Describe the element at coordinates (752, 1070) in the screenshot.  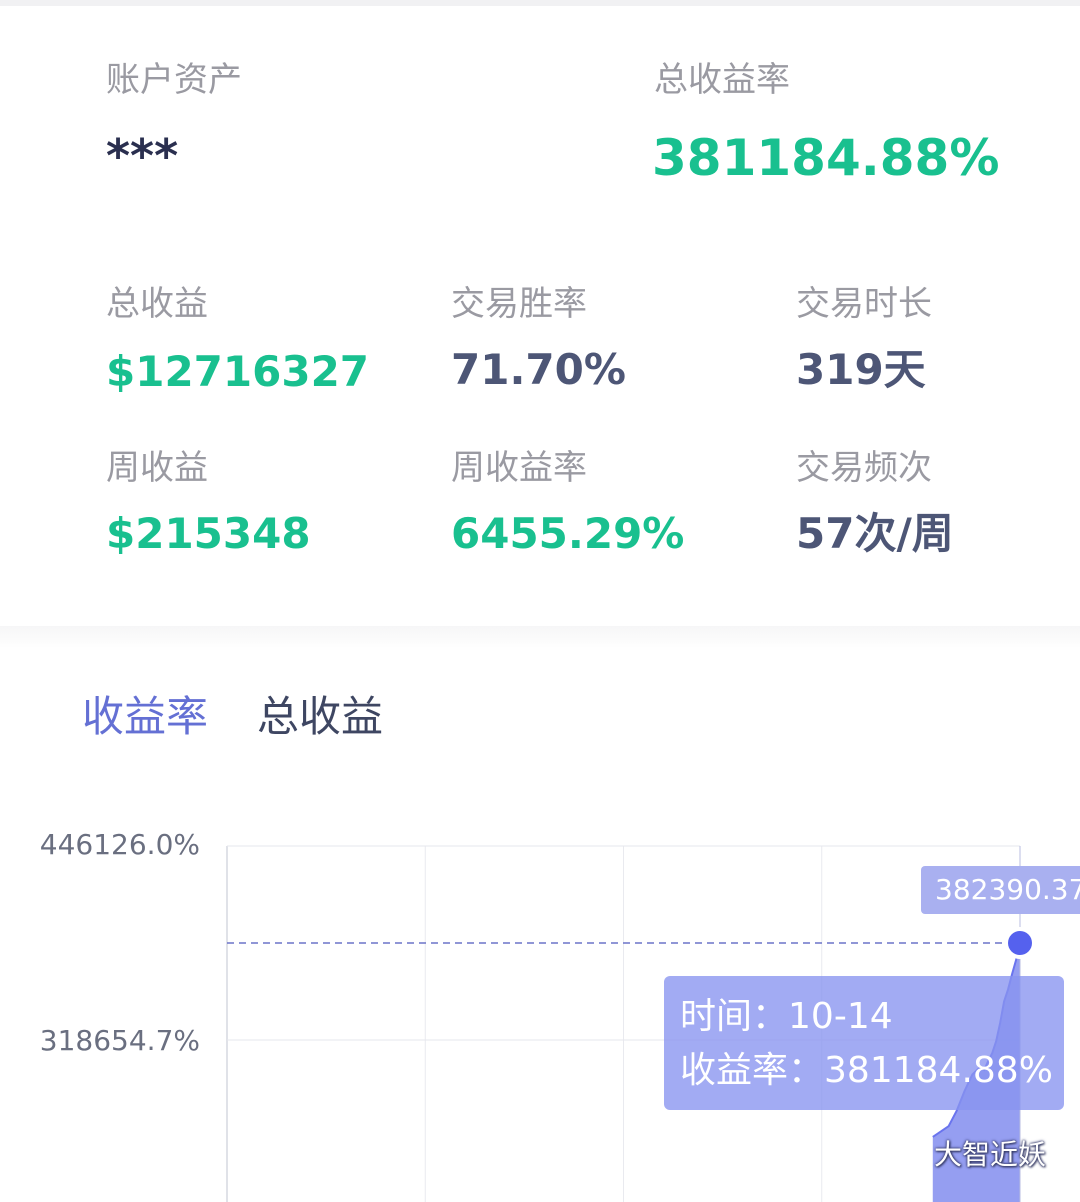
I see `tooltip-rate-label: 收益率：` at that location.